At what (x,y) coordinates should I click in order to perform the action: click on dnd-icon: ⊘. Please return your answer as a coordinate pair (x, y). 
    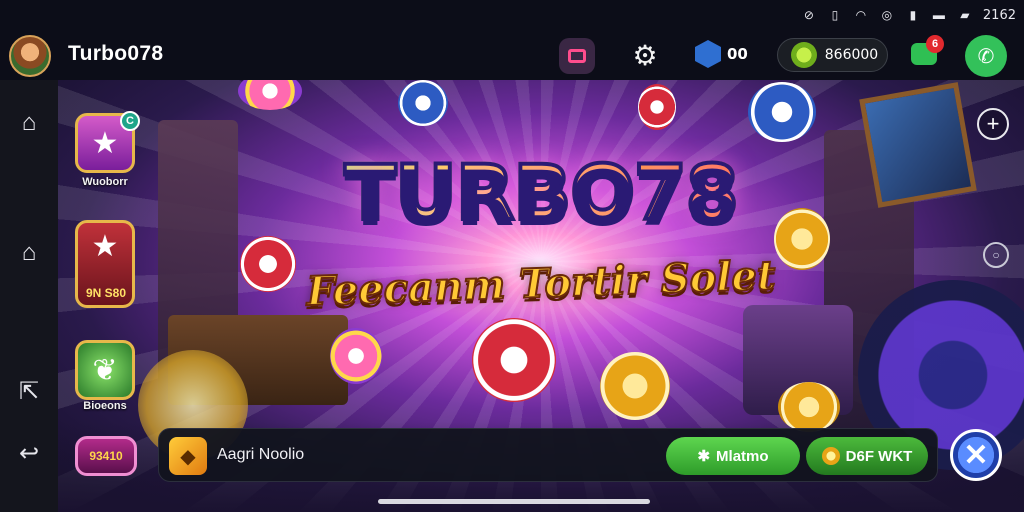
    Looking at the image, I should click on (808, 15).